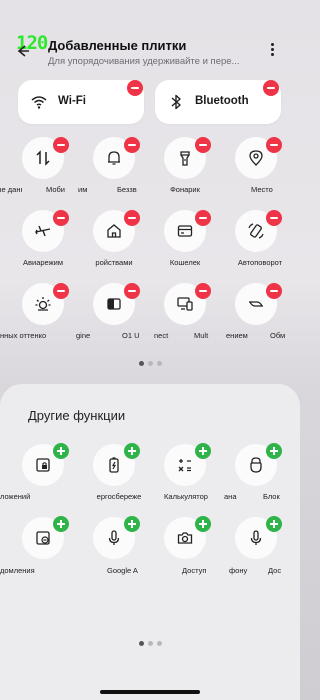 The image size is (320, 700). What do you see at coordinates (114, 158) in the screenshot?
I see `bell-icon` at bounding box center [114, 158].